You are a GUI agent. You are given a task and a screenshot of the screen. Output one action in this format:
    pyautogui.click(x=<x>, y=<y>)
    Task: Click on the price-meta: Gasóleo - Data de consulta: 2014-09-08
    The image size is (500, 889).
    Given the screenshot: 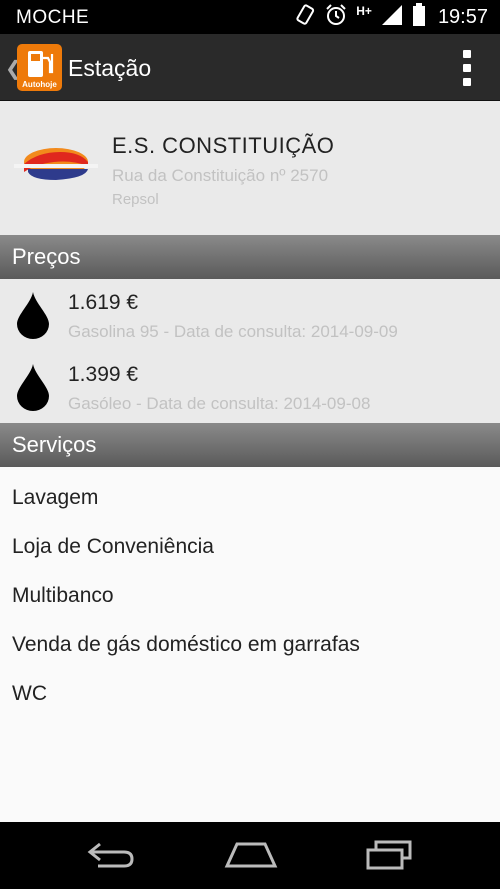 What is the action you would take?
    pyautogui.click(x=219, y=403)
    